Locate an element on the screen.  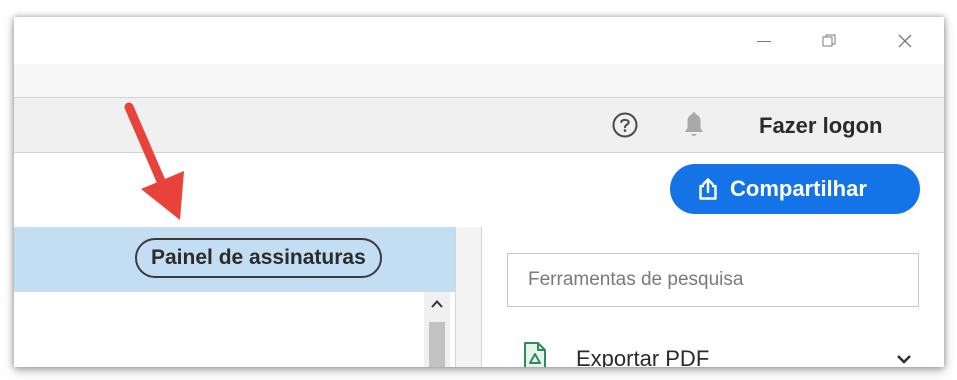
restore-button is located at coordinates (829, 41).